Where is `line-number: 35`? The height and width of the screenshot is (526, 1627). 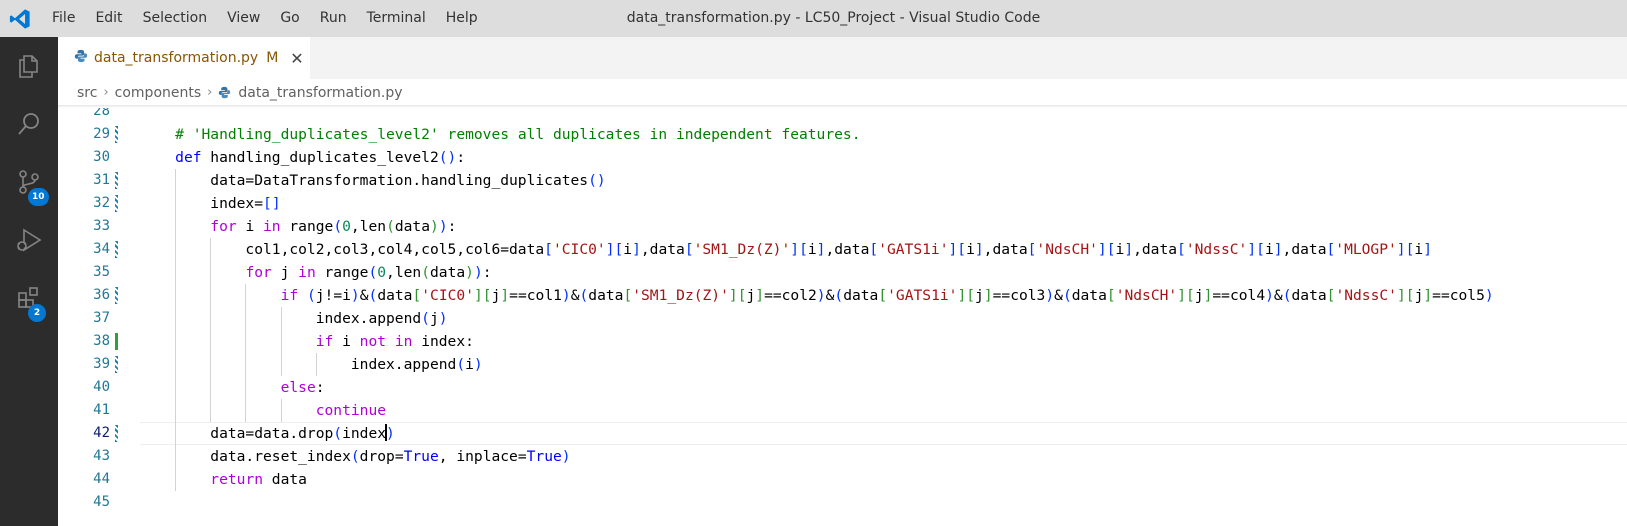
line-number: 35 is located at coordinates (101, 272).